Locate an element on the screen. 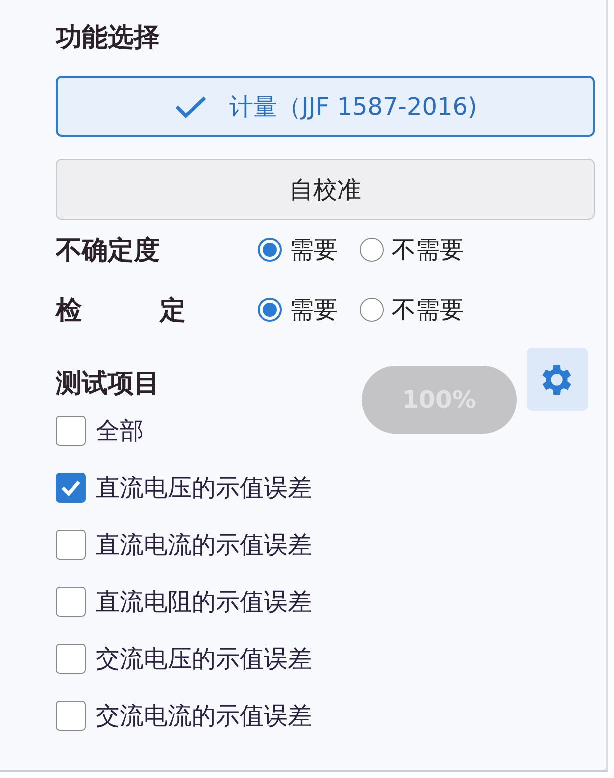 The width and height of the screenshot is (614, 778). option-label: 不确定度 is located at coordinates (108, 251).